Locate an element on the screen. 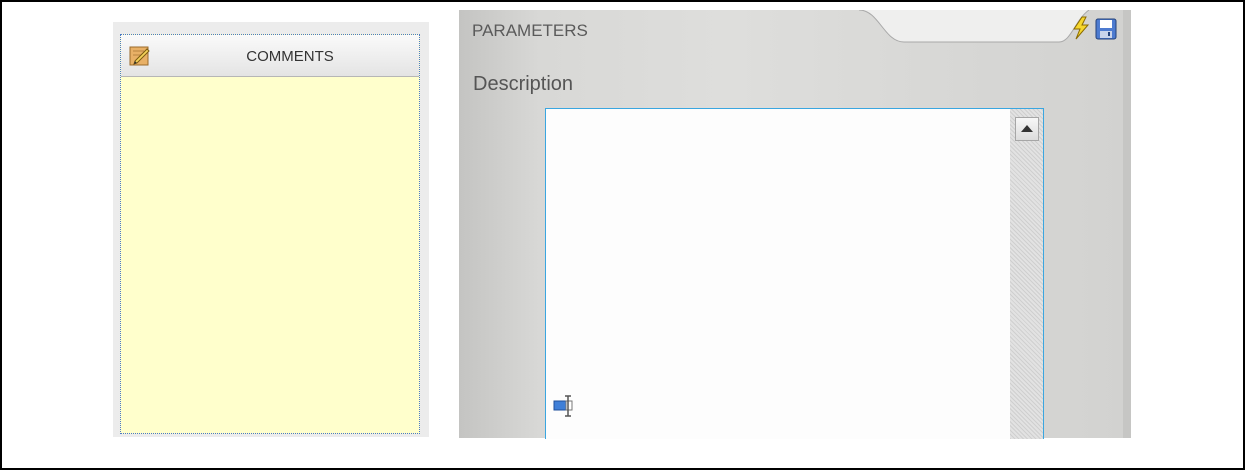 This screenshot has height=470, width=1245. scroll-up-button is located at coordinates (1027, 129).